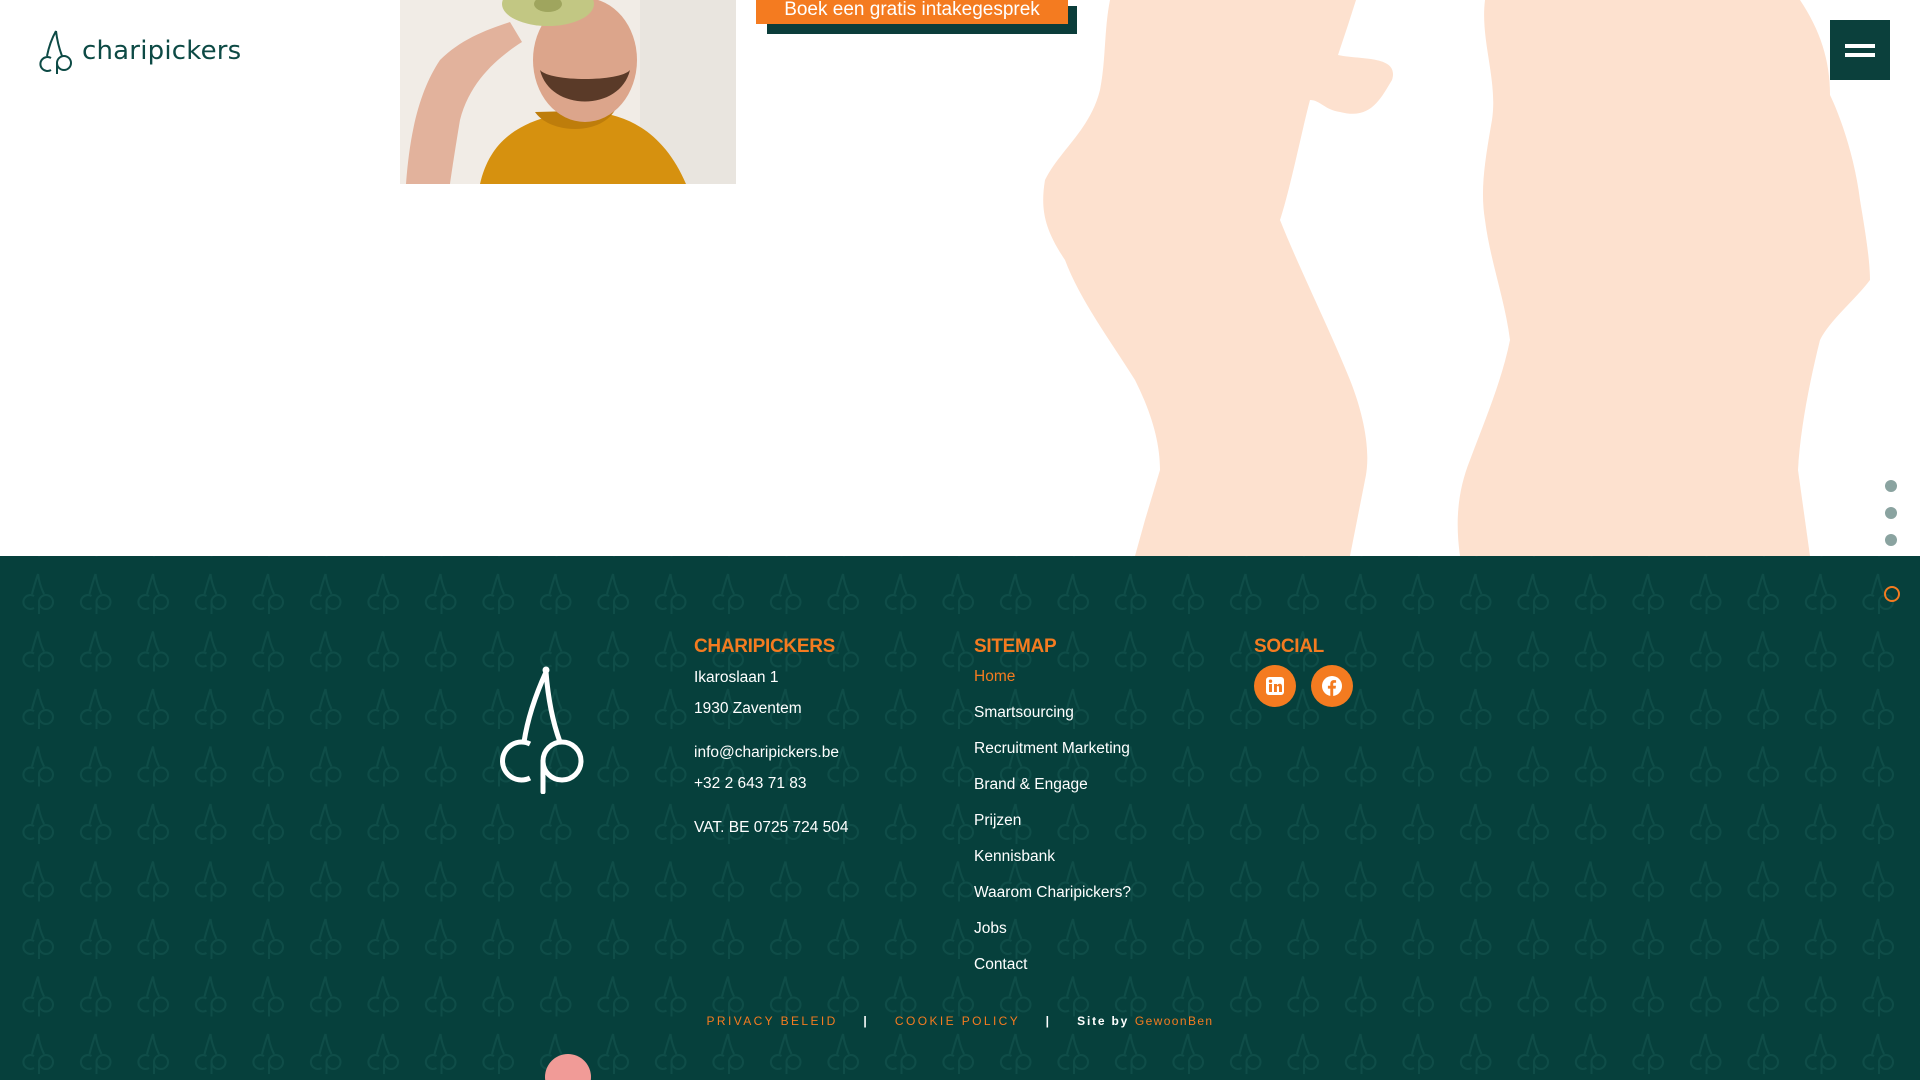 This screenshot has height=1080, width=1920. I want to click on social-links, so click(1303, 686).